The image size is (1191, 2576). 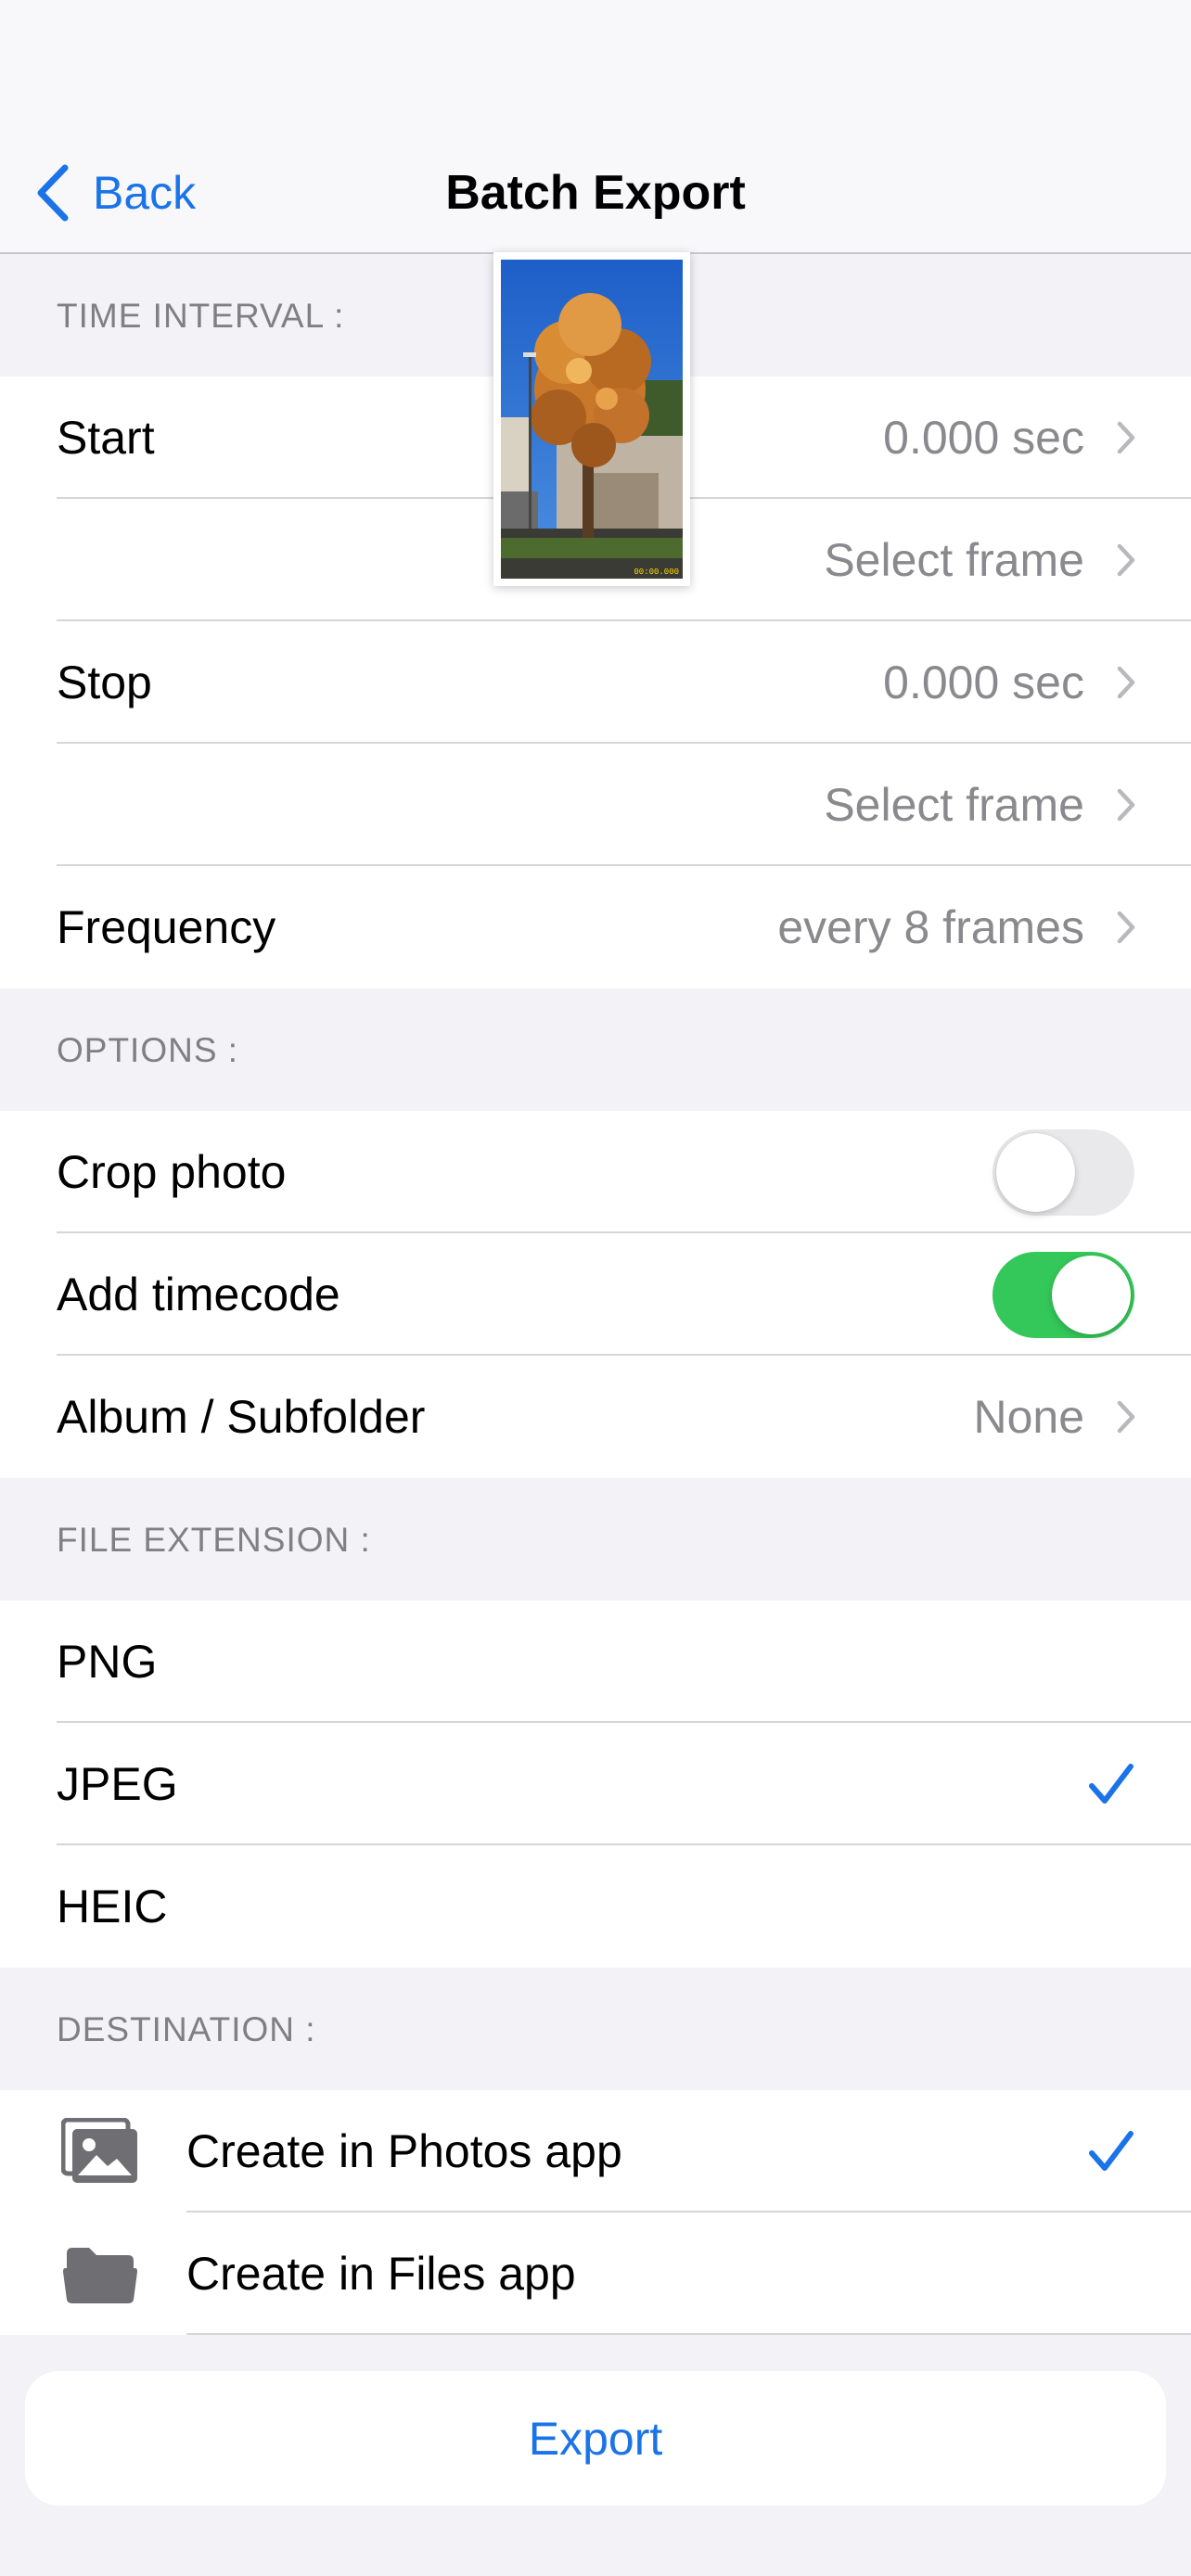 What do you see at coordinates (595, 127) in the screenshot?
I see `navigation-bar: Back Batch Export` at bounding box center [595, 127].